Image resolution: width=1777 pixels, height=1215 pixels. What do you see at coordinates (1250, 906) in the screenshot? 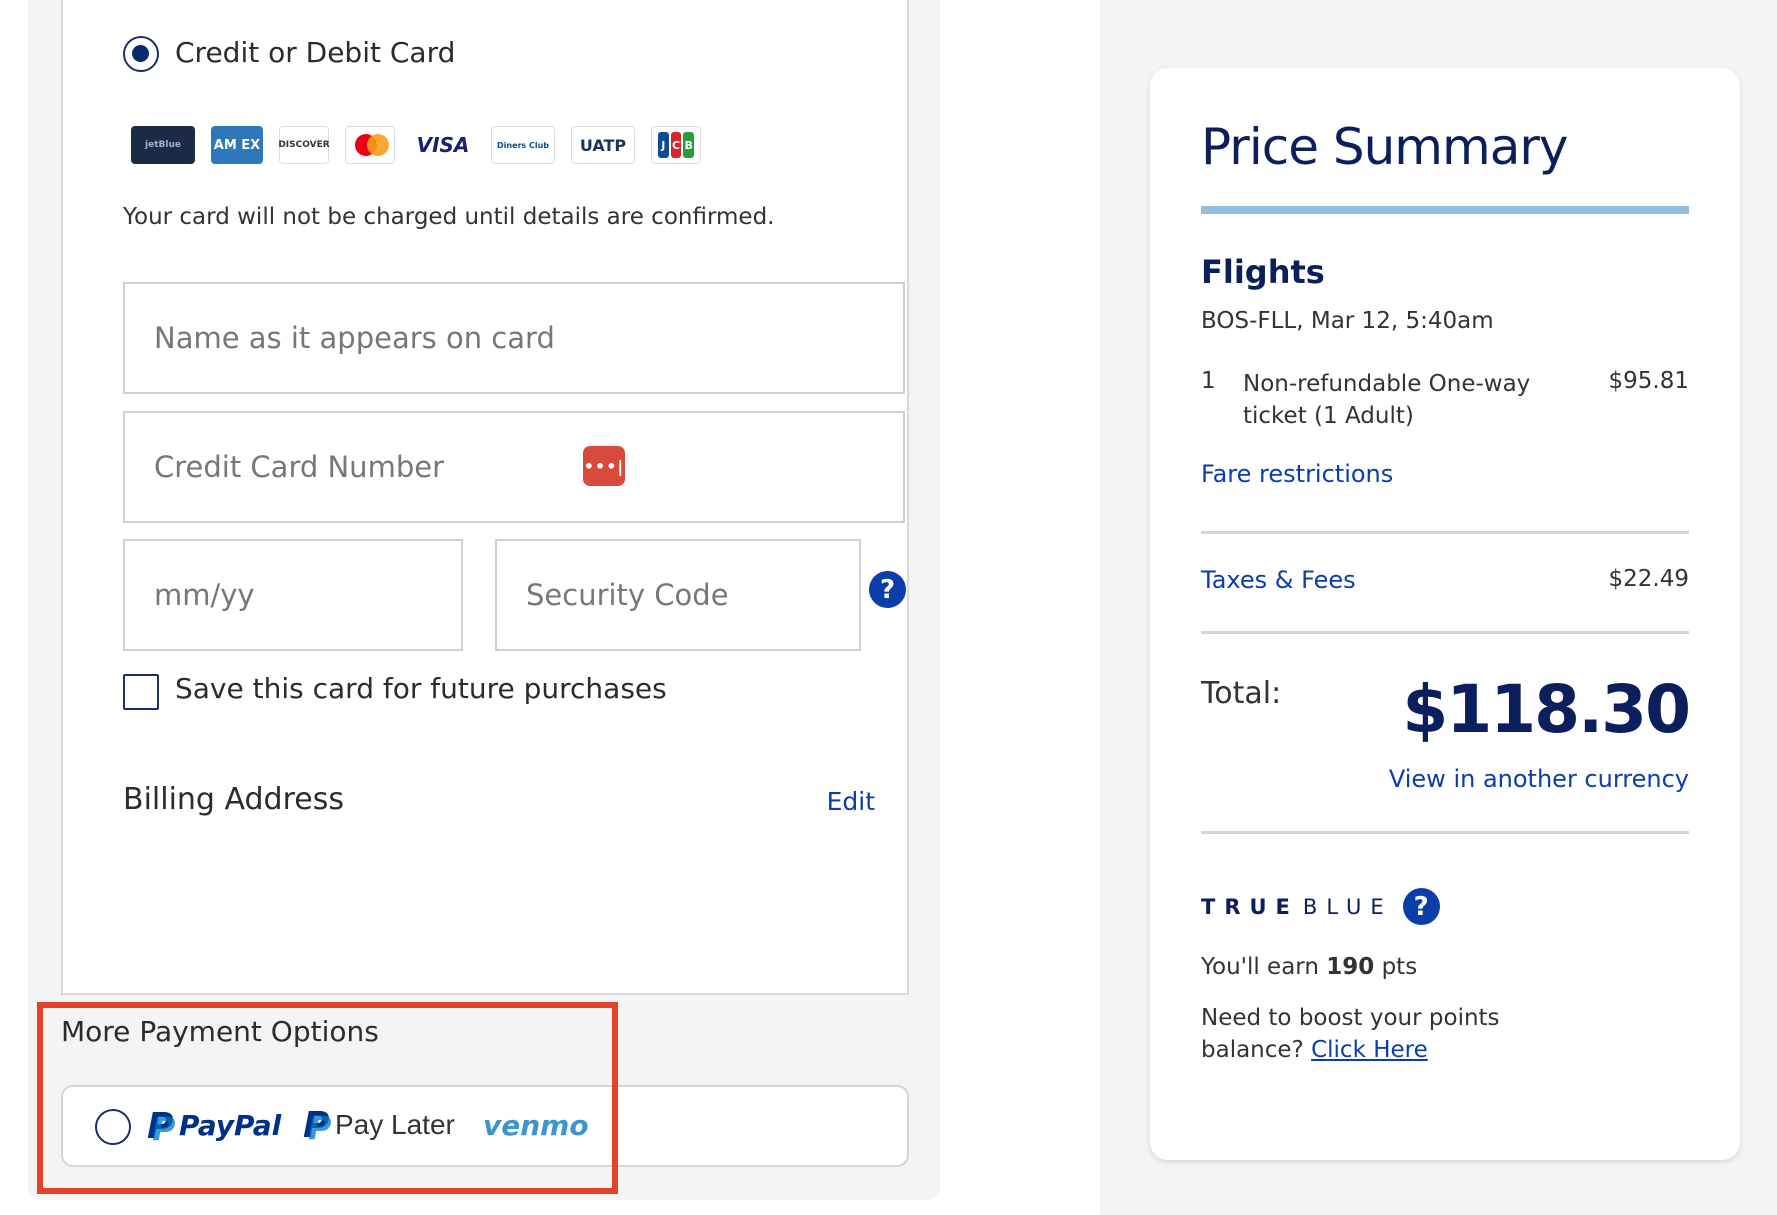
I see `trueblue-bold: TRUE` at bounding box center [1250, 906].